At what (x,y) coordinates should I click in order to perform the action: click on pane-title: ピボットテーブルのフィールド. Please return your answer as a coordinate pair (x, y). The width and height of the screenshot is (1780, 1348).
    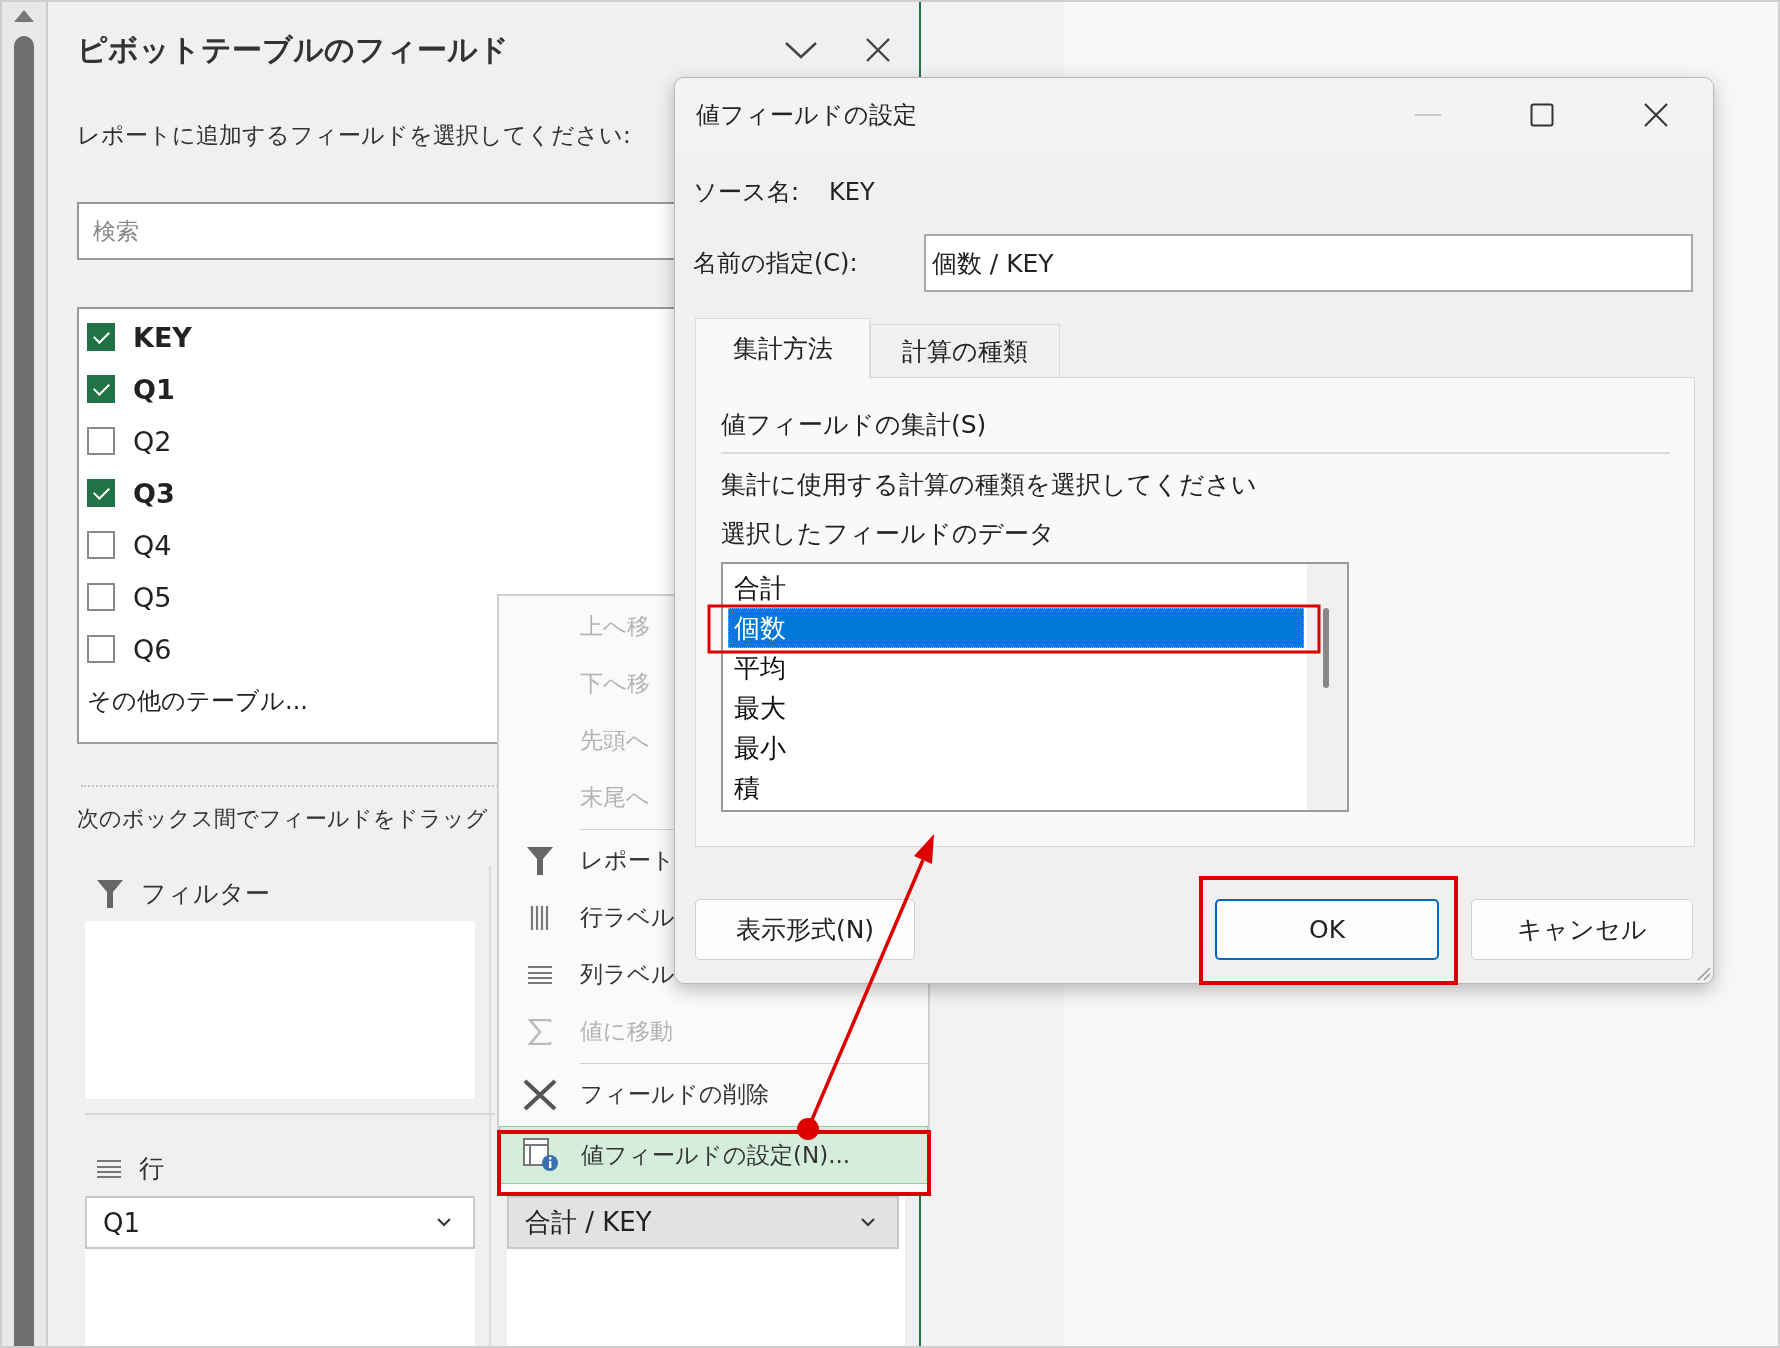
    Looking at the image, I should click on (293, 49).